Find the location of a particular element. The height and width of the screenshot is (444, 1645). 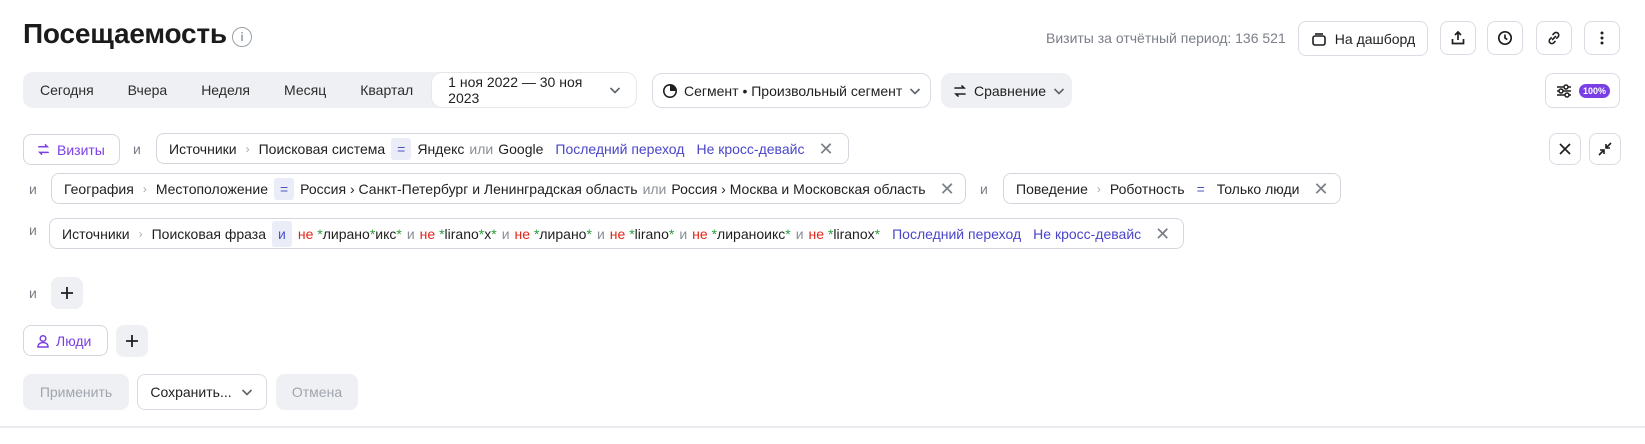

plus-icon is located at coordinates (132, 341).